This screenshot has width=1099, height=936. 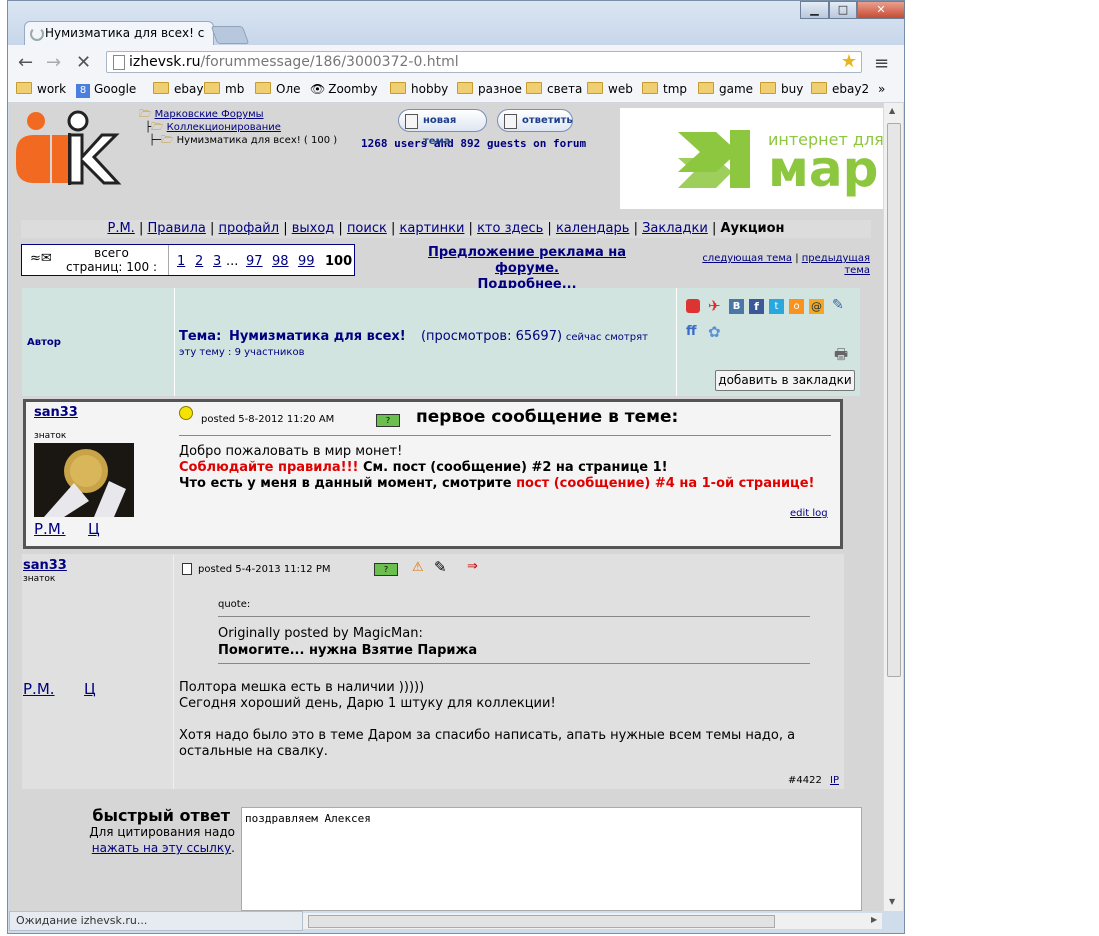 I want to click on forward-arrow-icon: →, so click(x=53, y=62).